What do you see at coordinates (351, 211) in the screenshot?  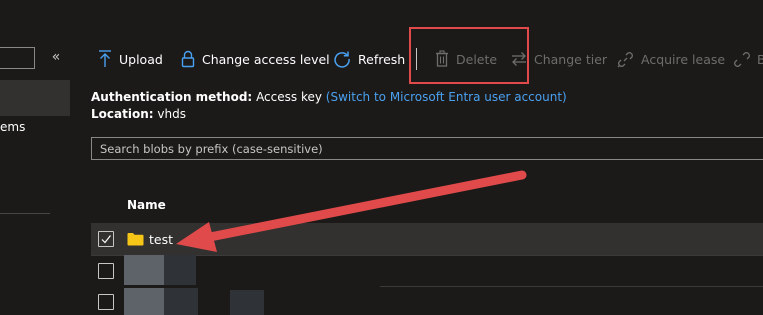 I see `annotation-arrow` at bounding box center [351, 211].